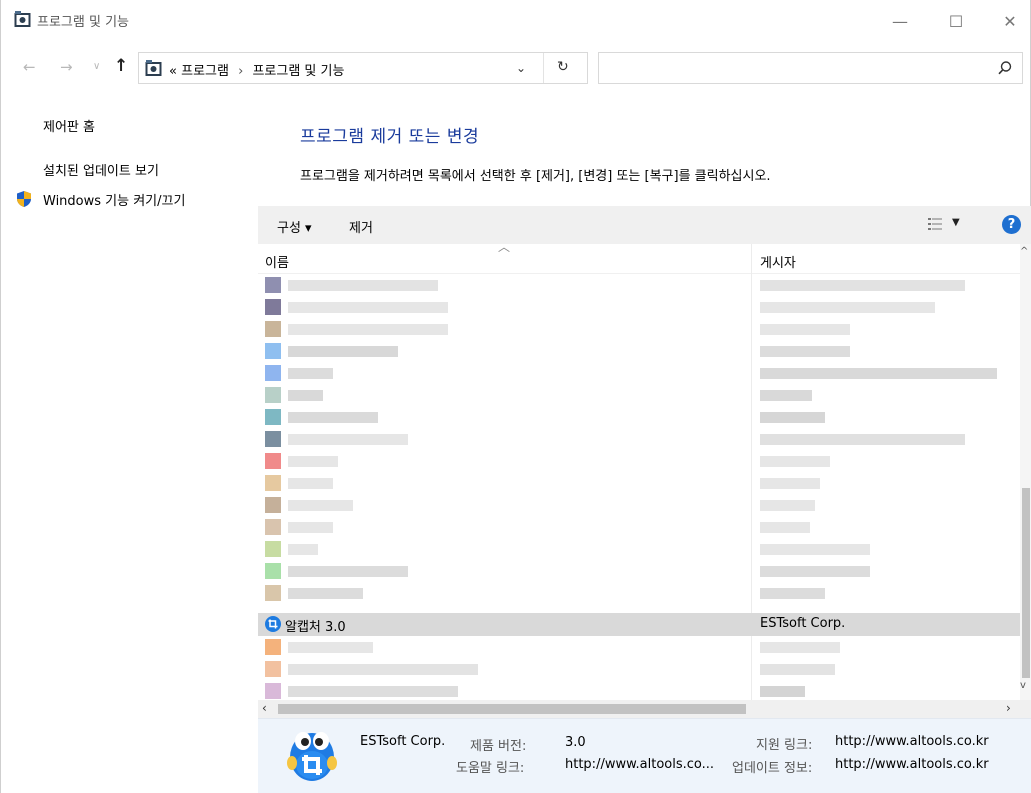 Image resolution: width=1031 pixels, height=793 pixels. Describe the element at coordinates (69, 125) in the screenshot. I see `control-panel-home-link: 제어판 홈` at that location.